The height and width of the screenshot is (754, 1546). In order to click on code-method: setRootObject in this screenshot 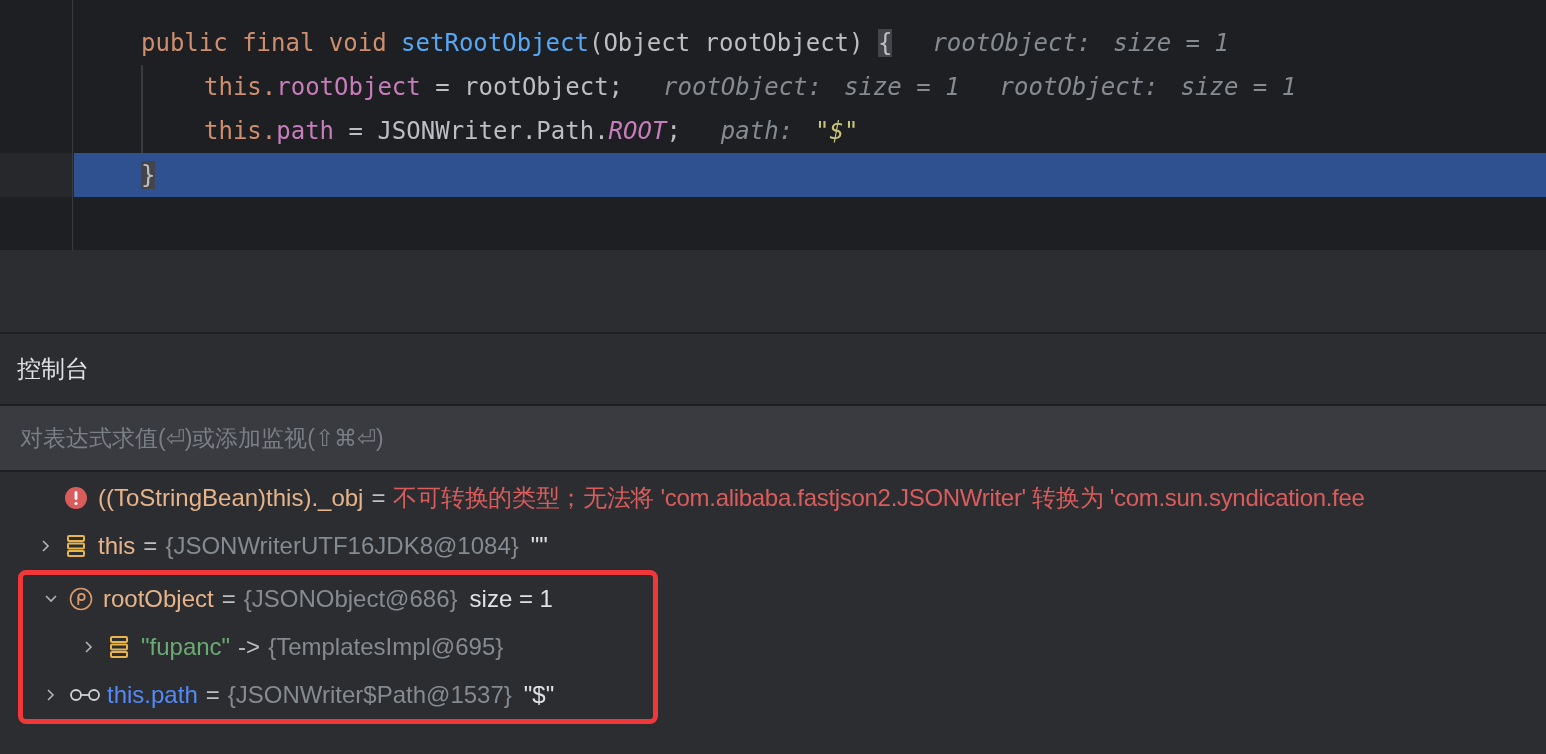, I will do `click(495, 43)`.